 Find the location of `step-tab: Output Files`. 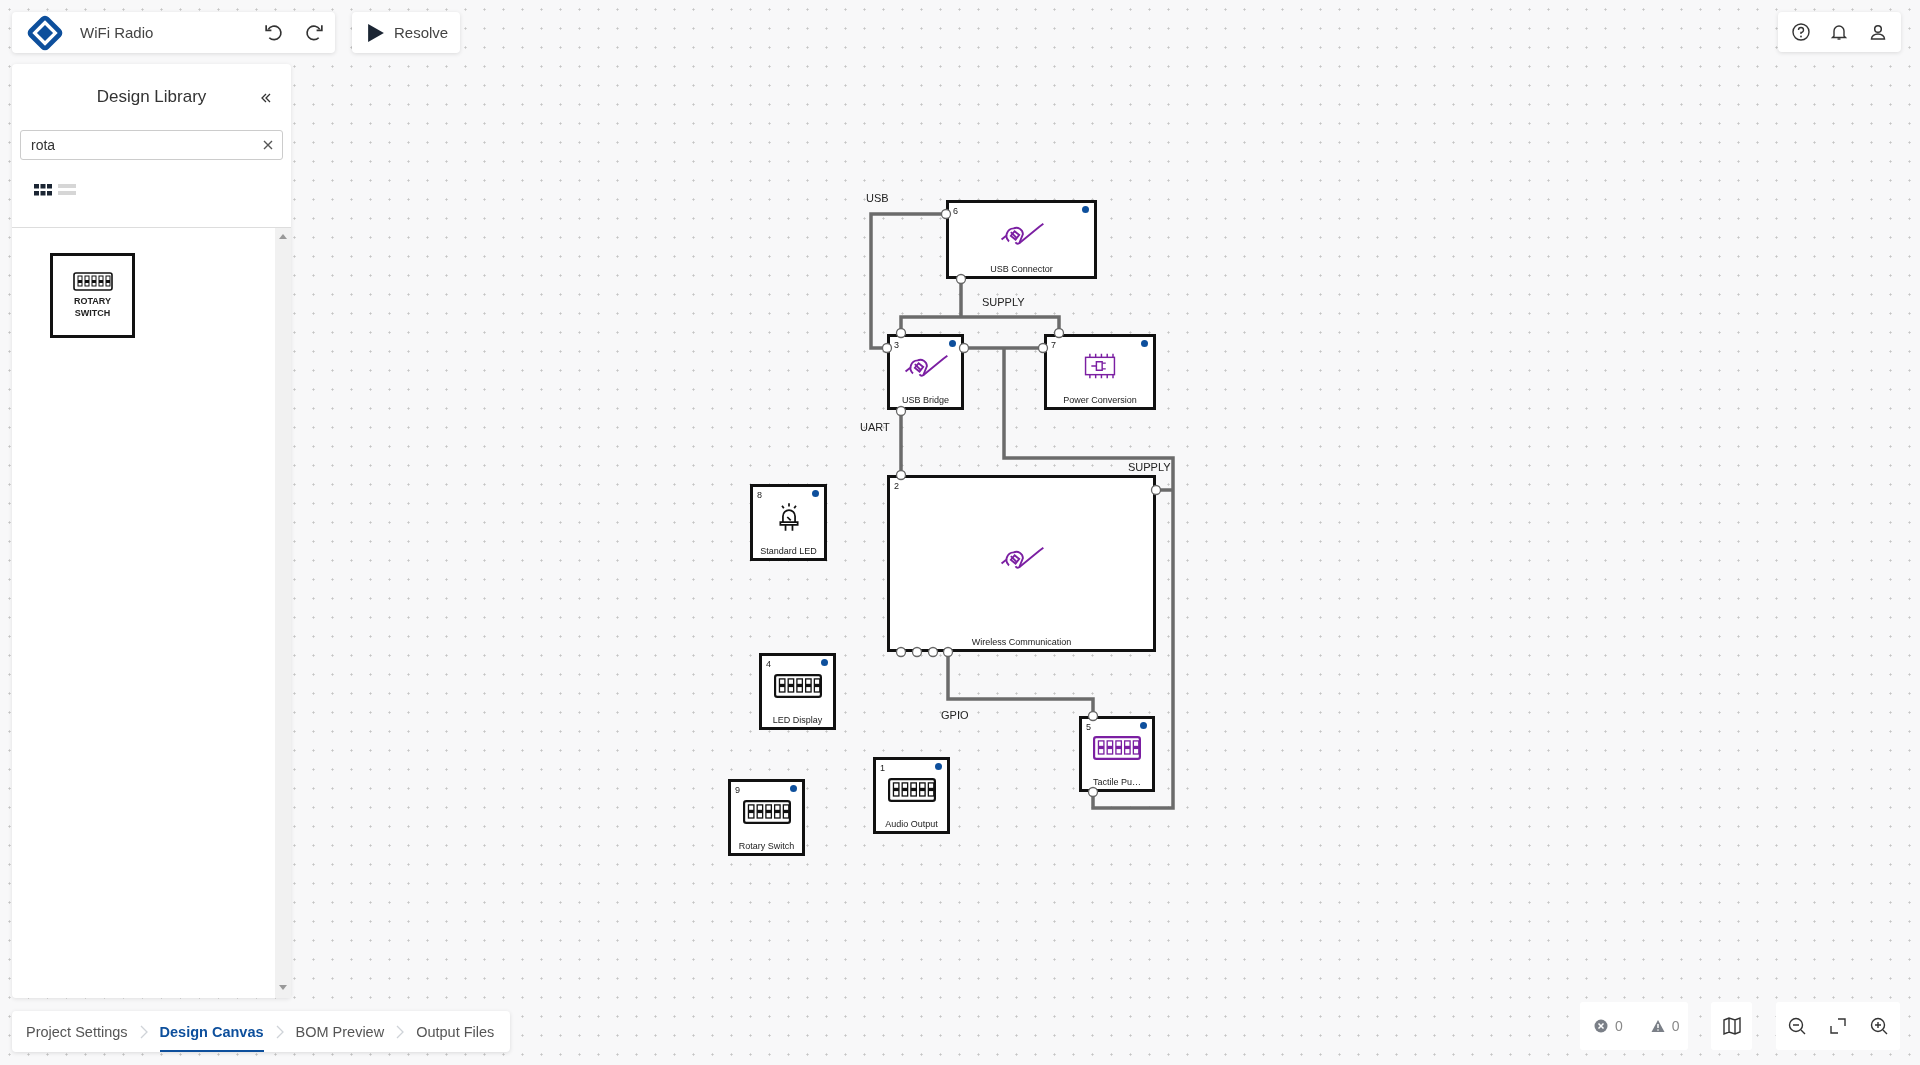

step-tab: Output Files is located at coordinates (455, 1031).